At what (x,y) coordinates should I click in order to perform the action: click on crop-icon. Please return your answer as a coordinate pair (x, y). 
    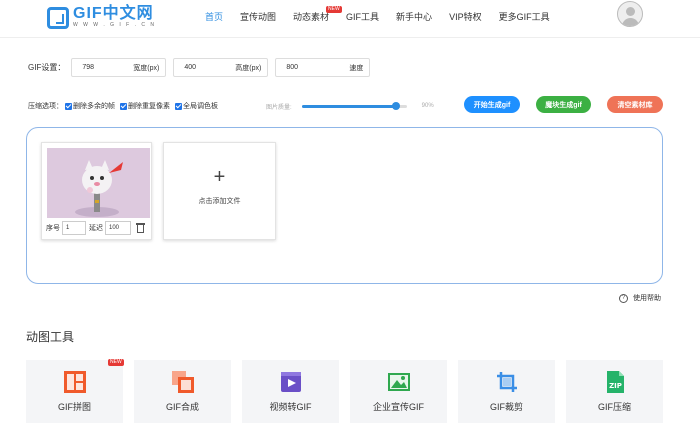
    Looking at the image, I should click on (507, 382).